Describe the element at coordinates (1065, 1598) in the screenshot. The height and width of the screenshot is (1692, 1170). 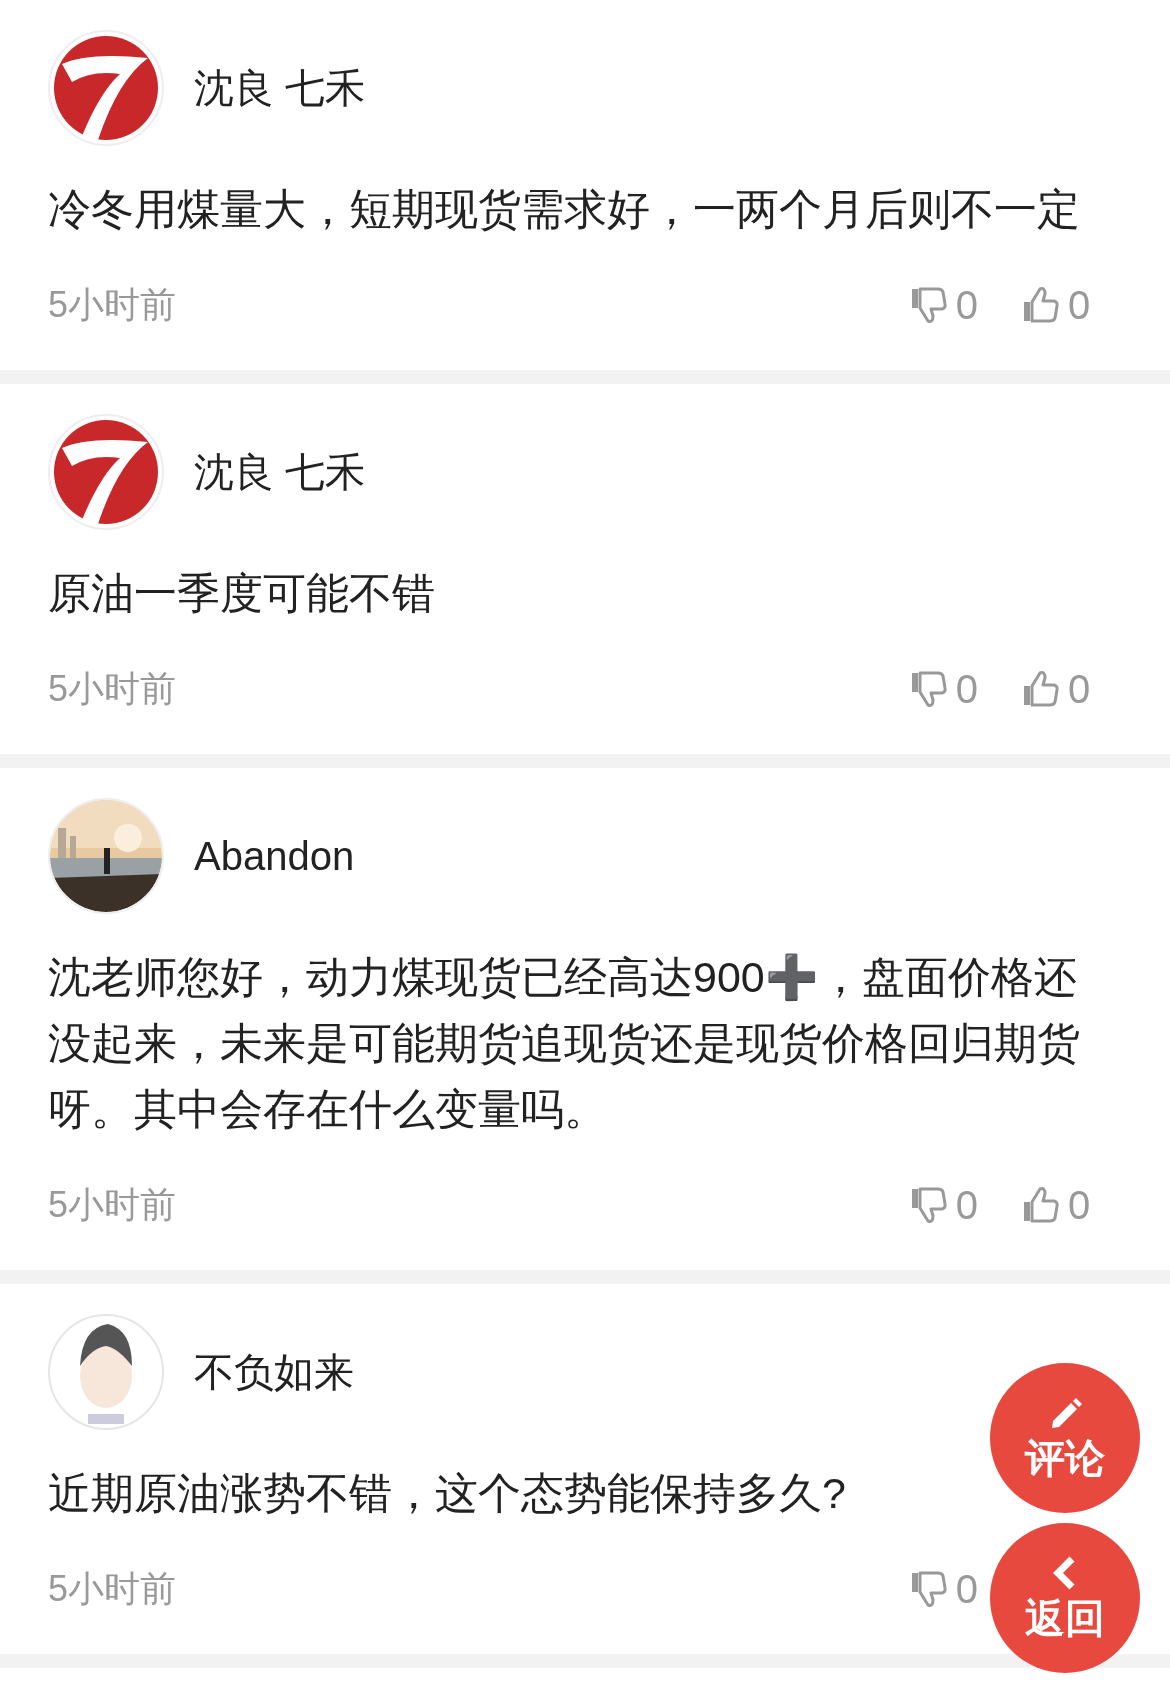
I see `back-button: 返回` at that location.